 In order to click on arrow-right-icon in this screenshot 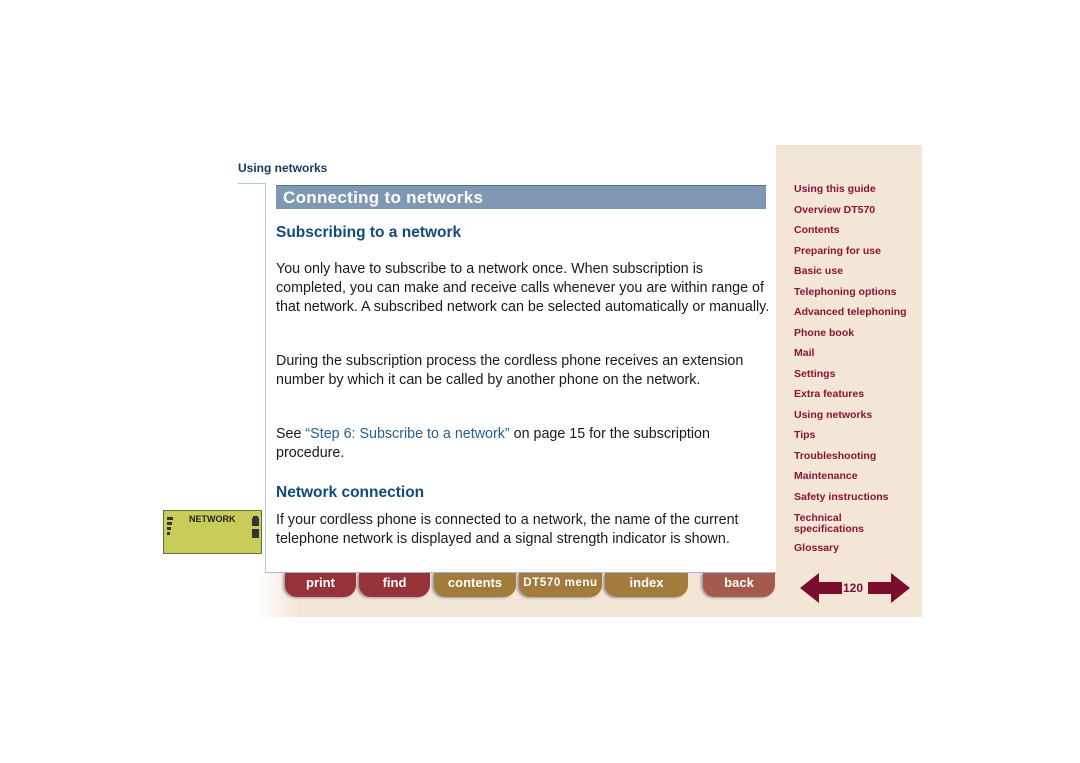, I will do `click(889, 588)`.